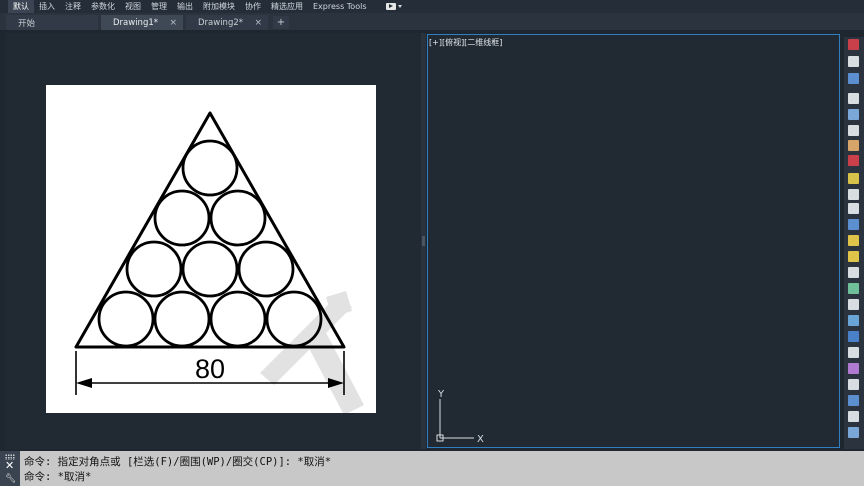 The height and width of the screenshot is (486, 864). What do you see at coordinates (27, 23) in the screenshot?
I see `tab-start-label: 开始` at bounding box center [27, 23].